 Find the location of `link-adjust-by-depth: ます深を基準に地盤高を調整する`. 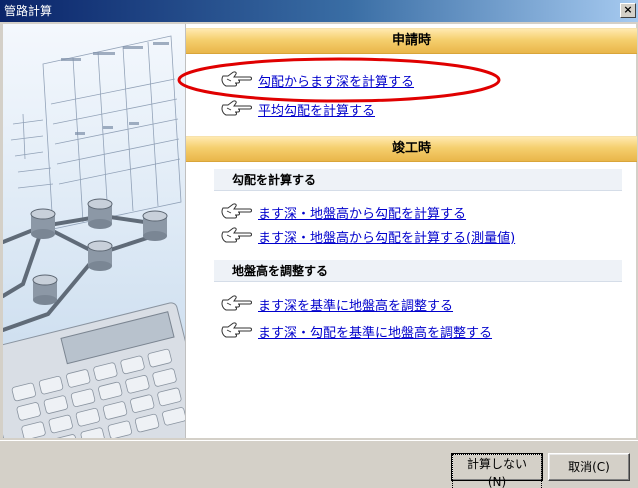

link-adjust-by-depth: ます深を基準に地盤高を調整する is located at coordinates (355, 304).